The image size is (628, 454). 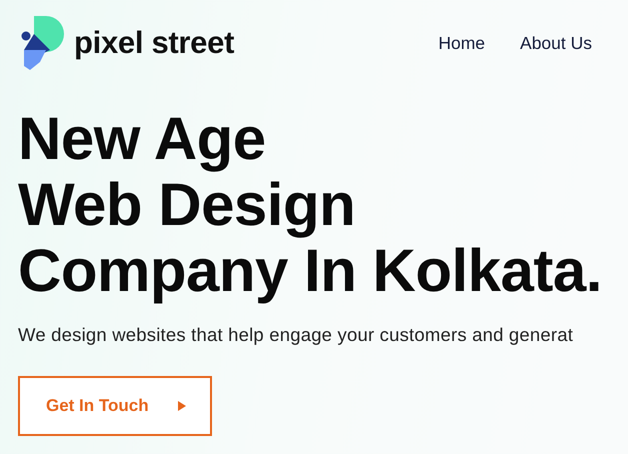 I want to click on hero-heading: Company In Kolkata., so click(x=310, y=271).